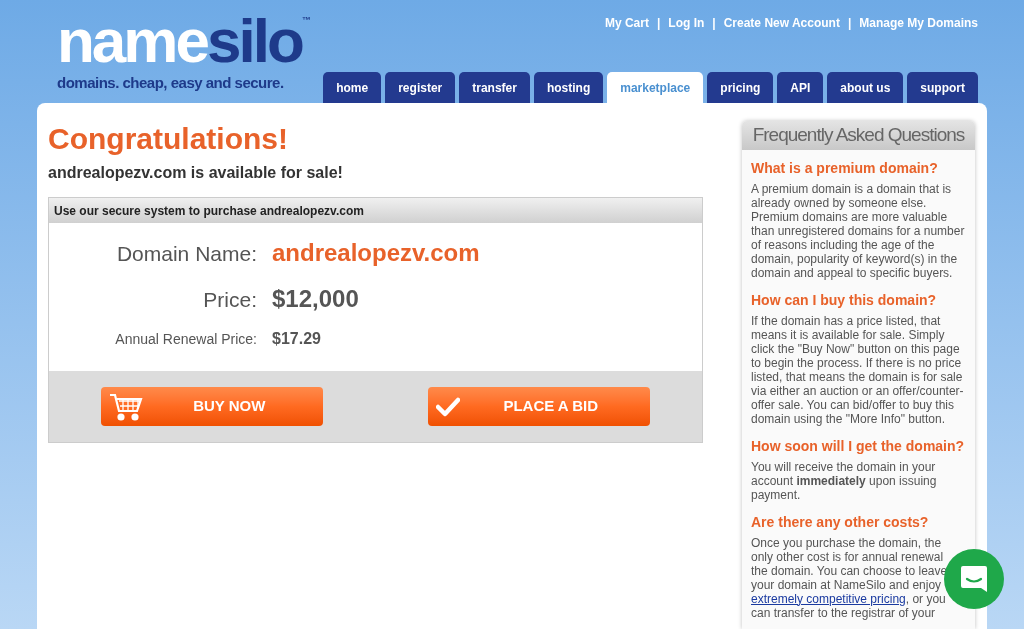  Describe the element at coordinates (447, 406) in the screenshot. I see `check-icon` at that location.